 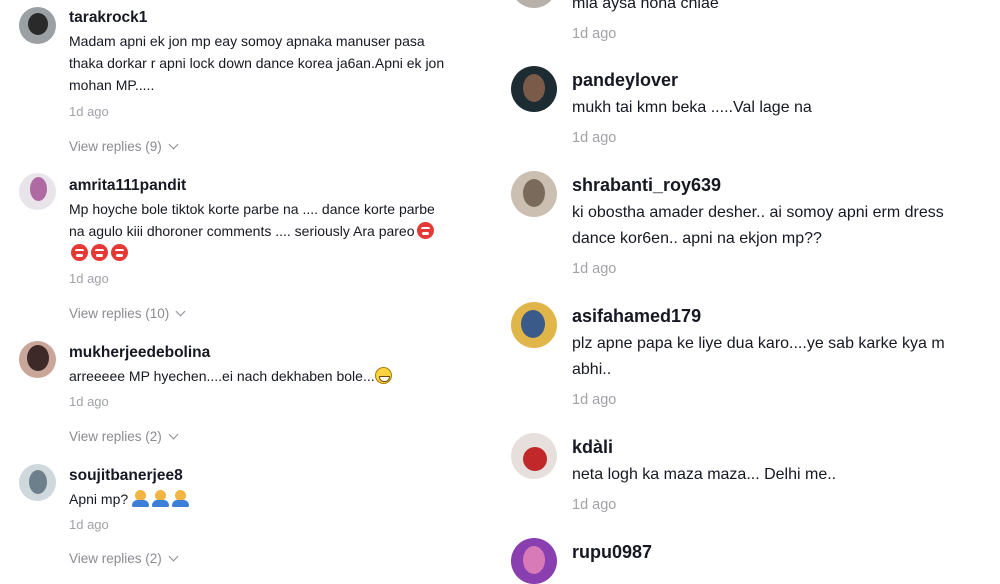 I want to click on comment-text-line: abhi.., so click(x=592, y=369).